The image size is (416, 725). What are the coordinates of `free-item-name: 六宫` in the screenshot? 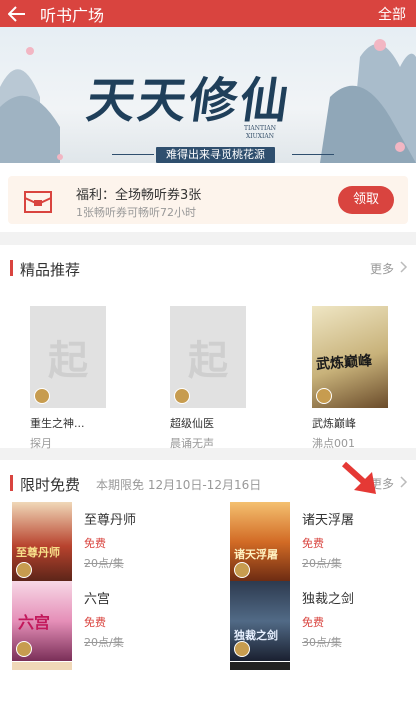 It's located at (97, 599).